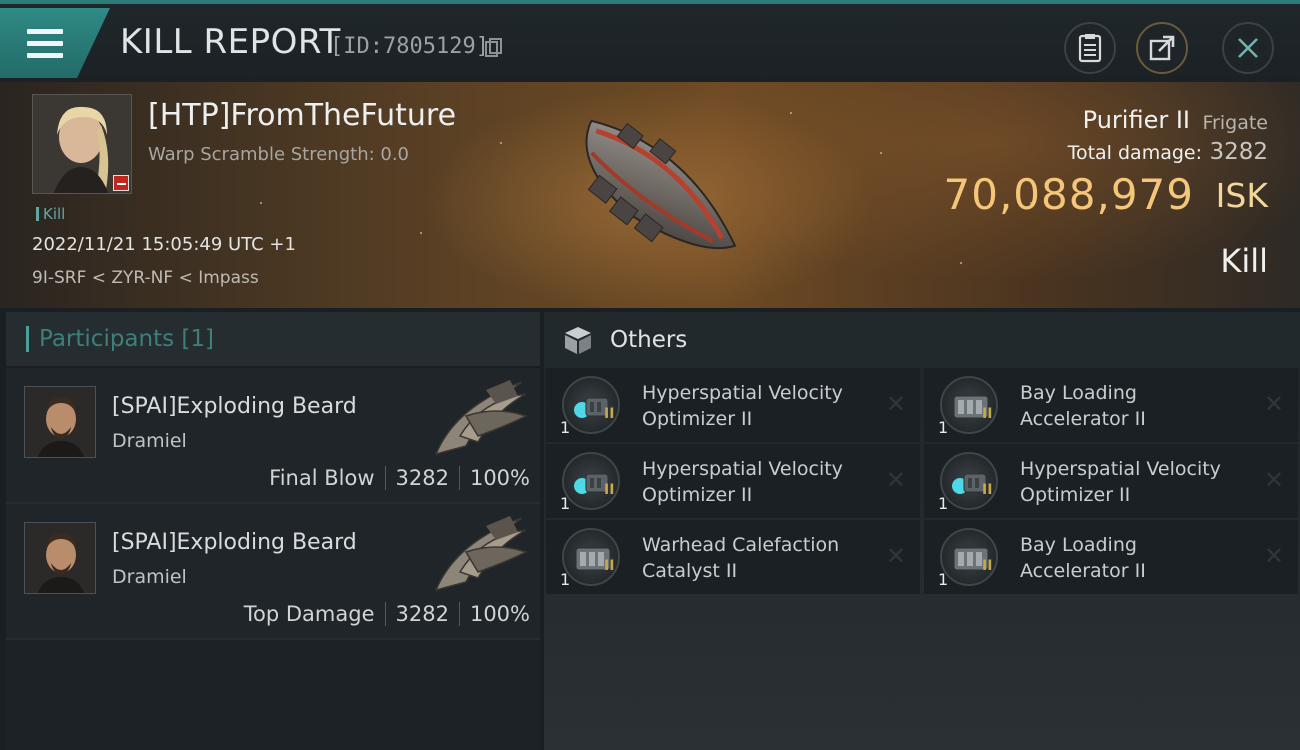 The width and height of the screenshot is (1300, 750). Describe the element at coordinates (409, 46) in the screenshot. I see `report-id: [ID:7805129]` at that location.